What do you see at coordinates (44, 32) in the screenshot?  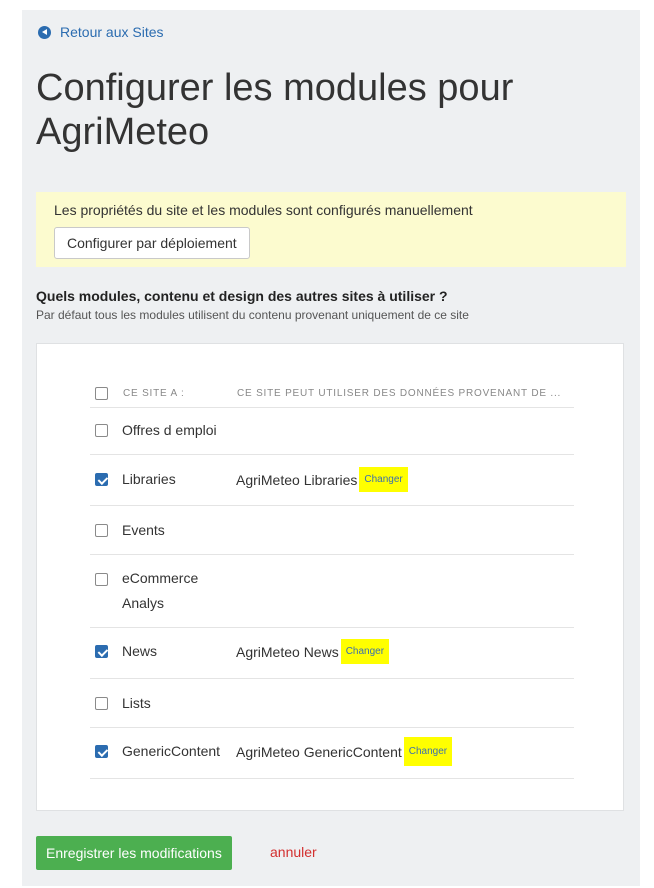 I see `circle-arrow-left-icon` at bounding box center [44, 32].